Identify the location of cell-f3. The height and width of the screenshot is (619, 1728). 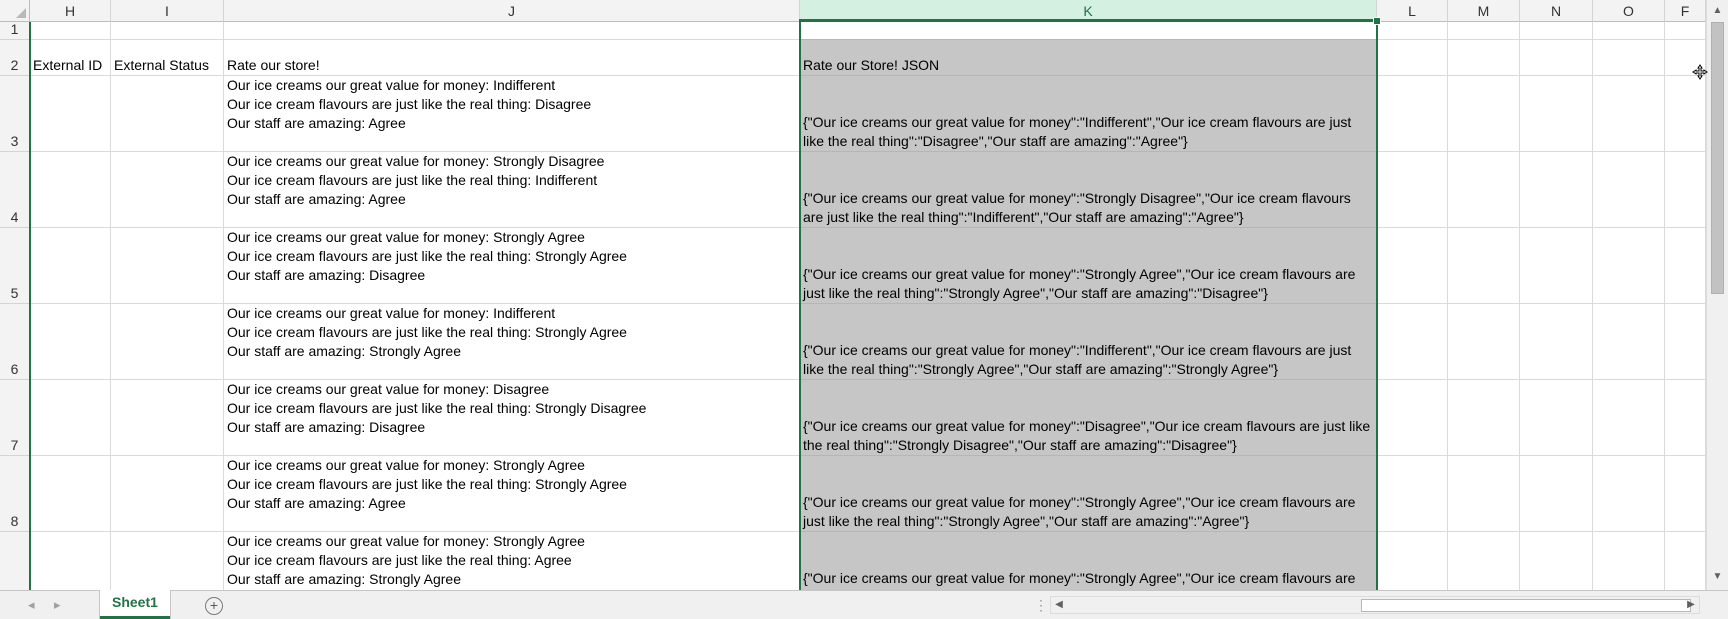
(1685, 114).